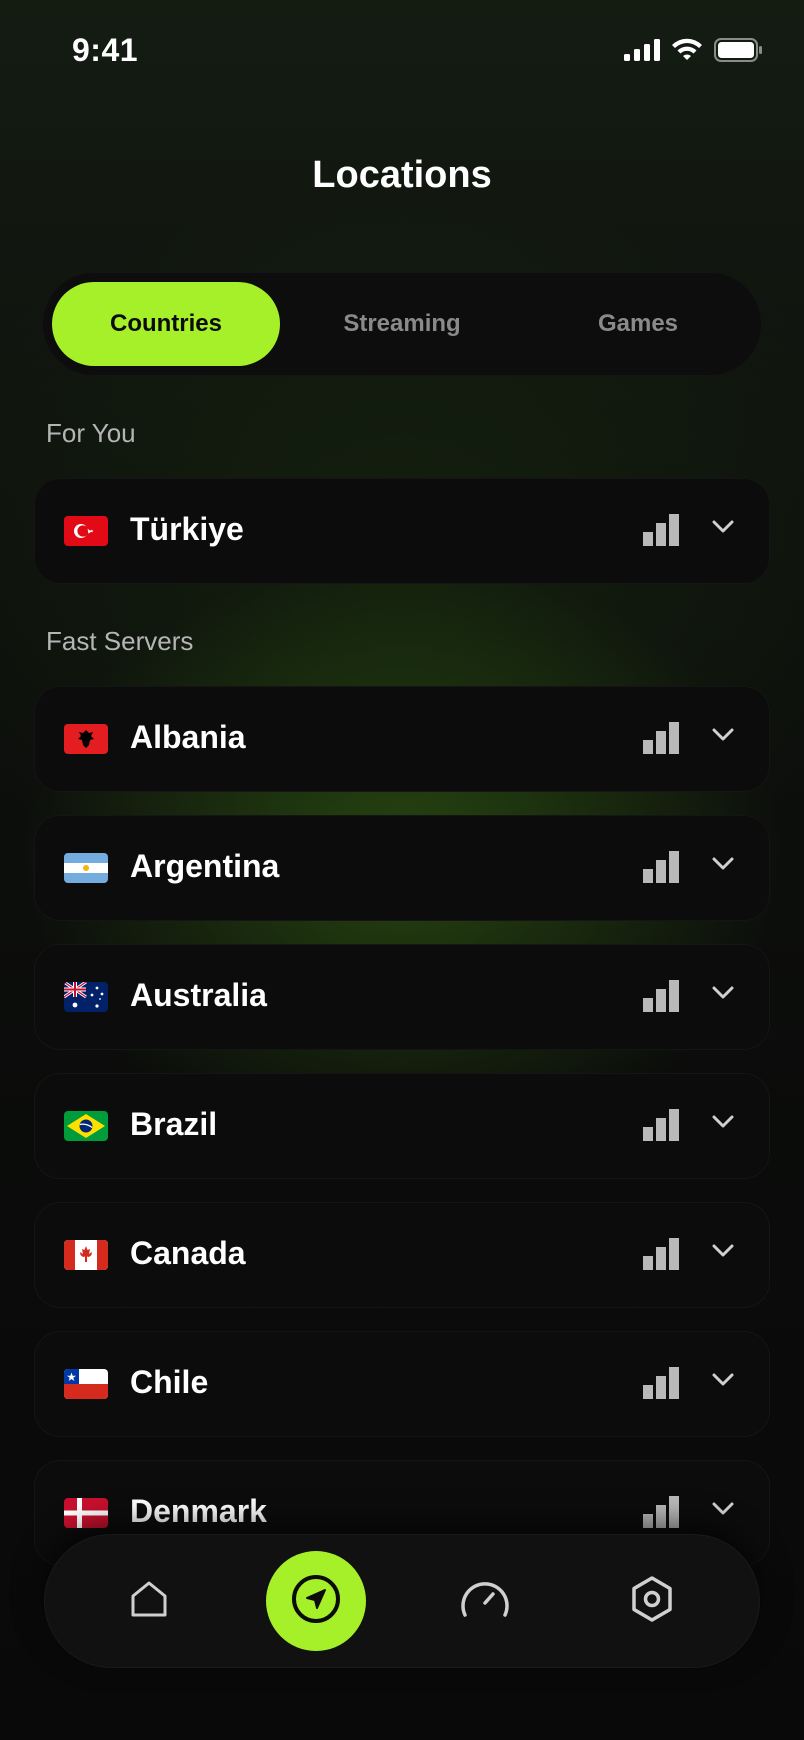  I want to click on country-row-turkiye: Türkiye, so click(402, 531).